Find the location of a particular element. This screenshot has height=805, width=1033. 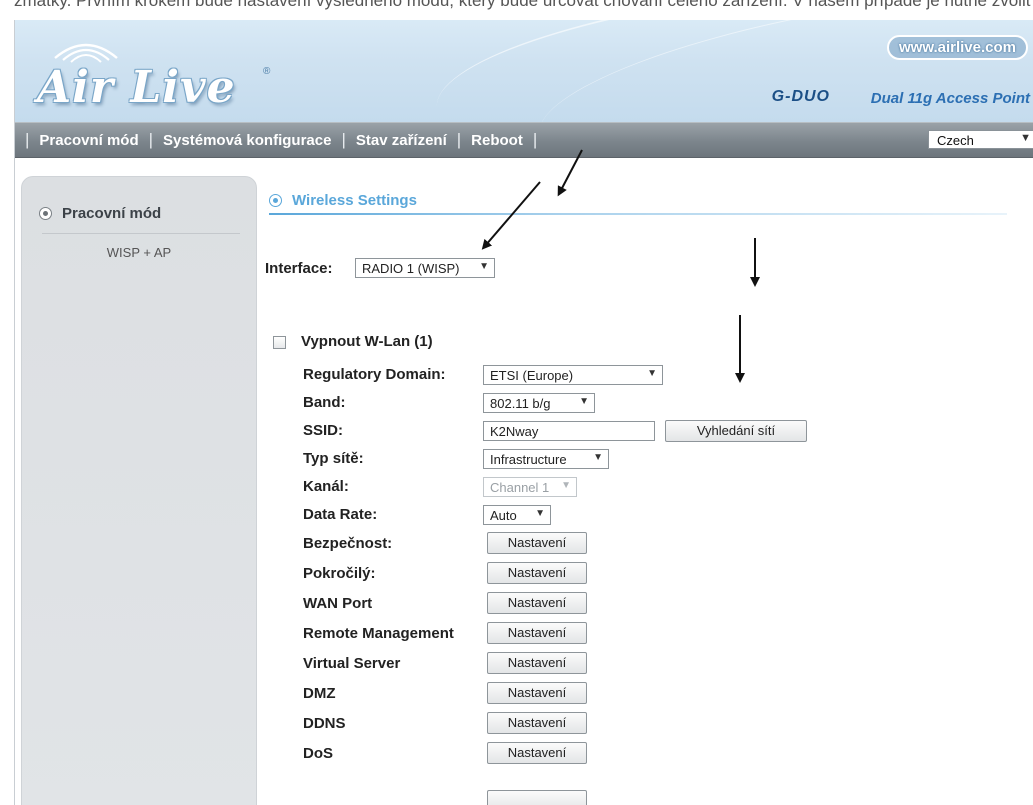

annotation-arrows is located at coordinates (620, 266).